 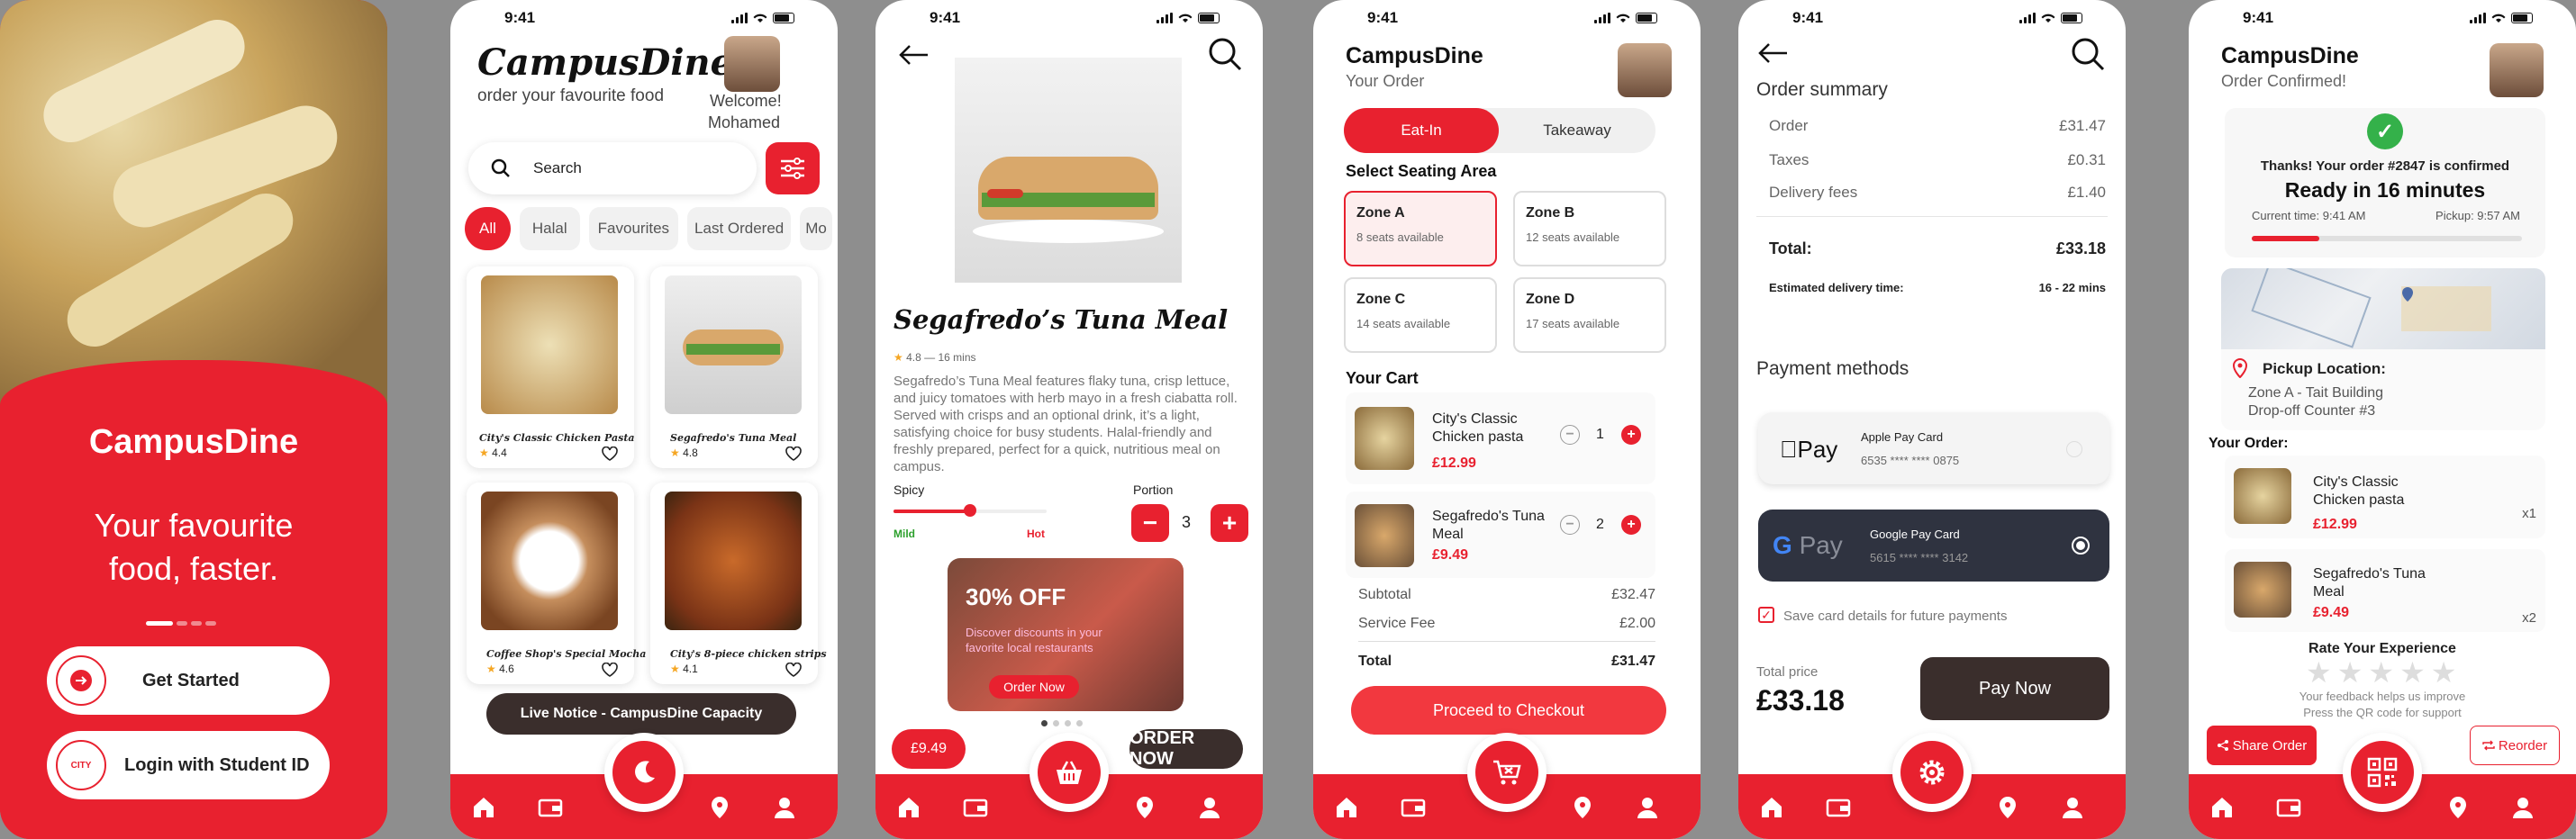 What do you see at coordinates (556, 583) in the screenshot?
I see `food-card: Coffee Shop's Special Mocha ★ 4.6` at bounding box center [556, 583].